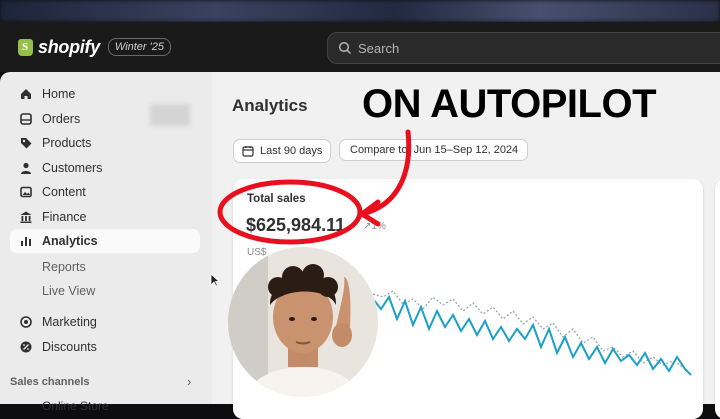 The height and width of the screenshot is (419, 720). I want to click on sidebar-item-analytics: Analytics, so click(105, 241).